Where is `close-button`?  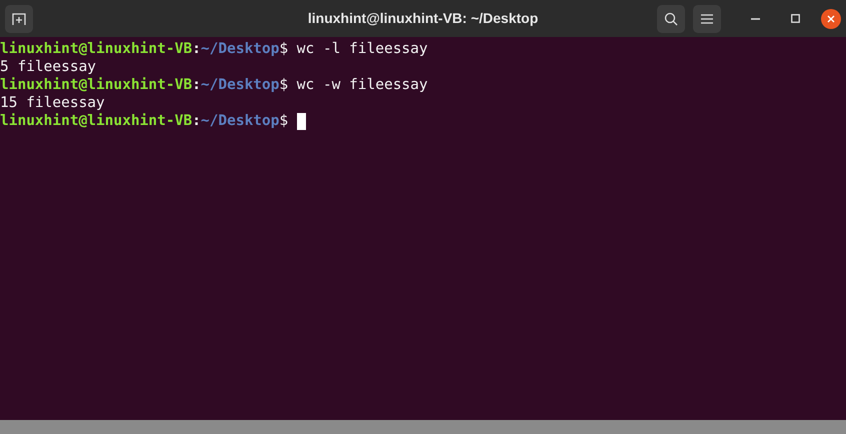 close-button is located at coordinates (831, 18).